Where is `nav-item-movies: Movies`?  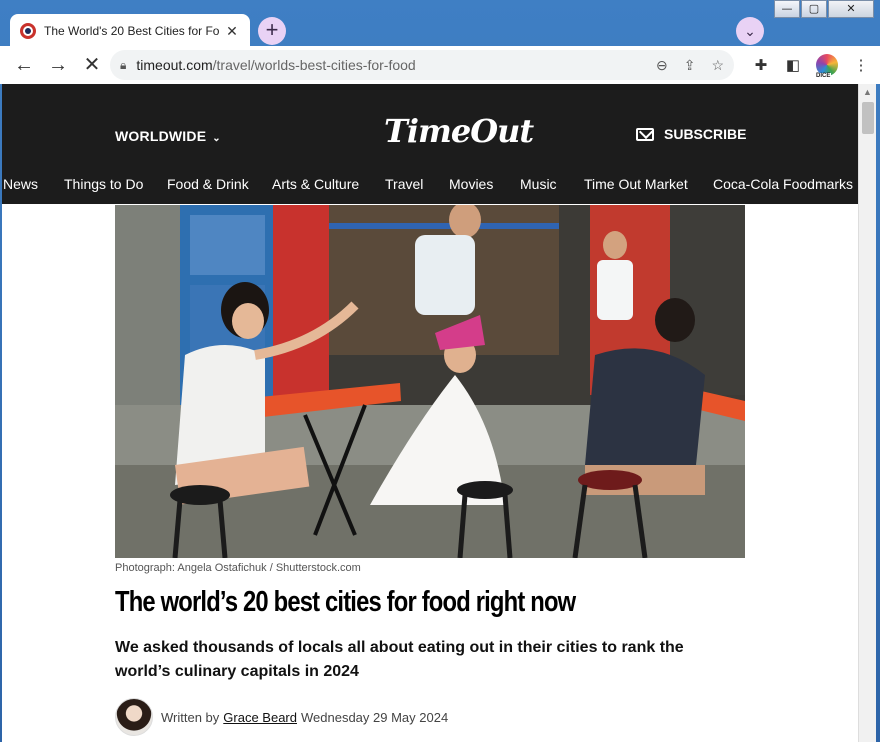
nav-item-movies: Movies is located at coordinates (471, 184).